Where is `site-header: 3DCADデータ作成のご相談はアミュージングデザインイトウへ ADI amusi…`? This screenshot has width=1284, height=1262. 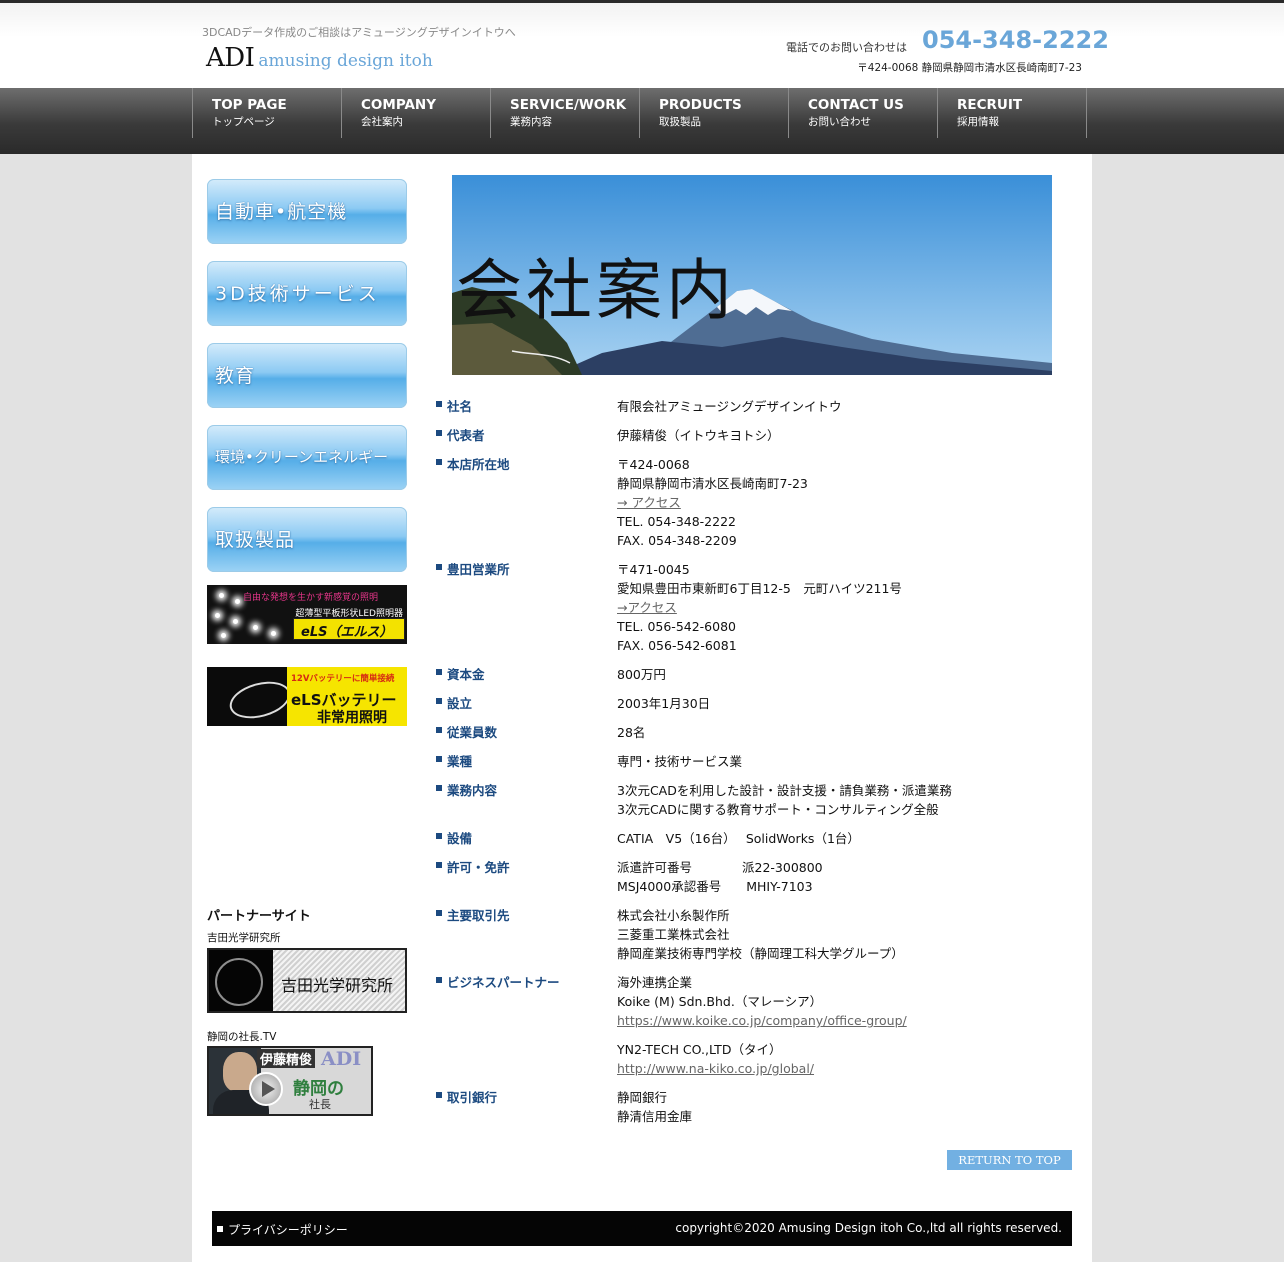 site-header: 3DCADデータ作成のご相談はアミュージングデザインイトウへ ADI amusi… is located at coordinates (642, 45).